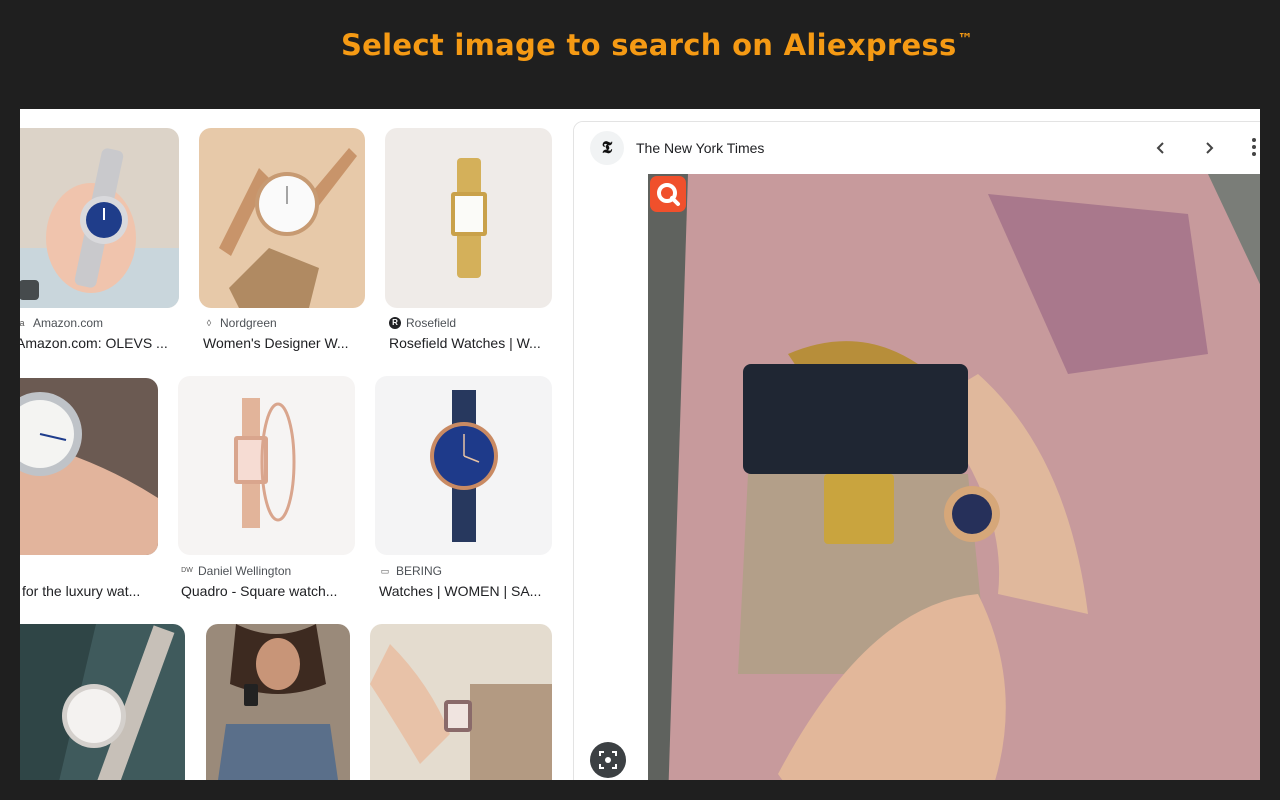  Describe the element at coordinates (22, 323) in the screenshot. I see `amazon-icon: a` at that location.